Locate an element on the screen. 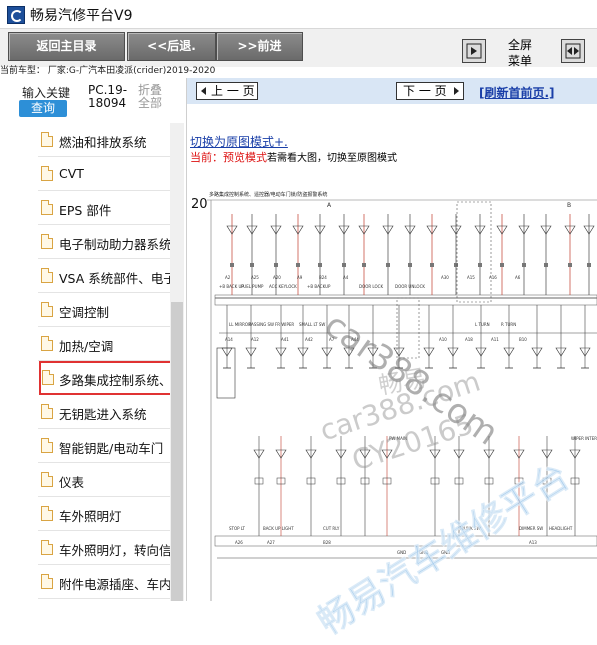 The image size is (597, 645). diagram-connector-label: A4 is located at coordinates (346, 277).